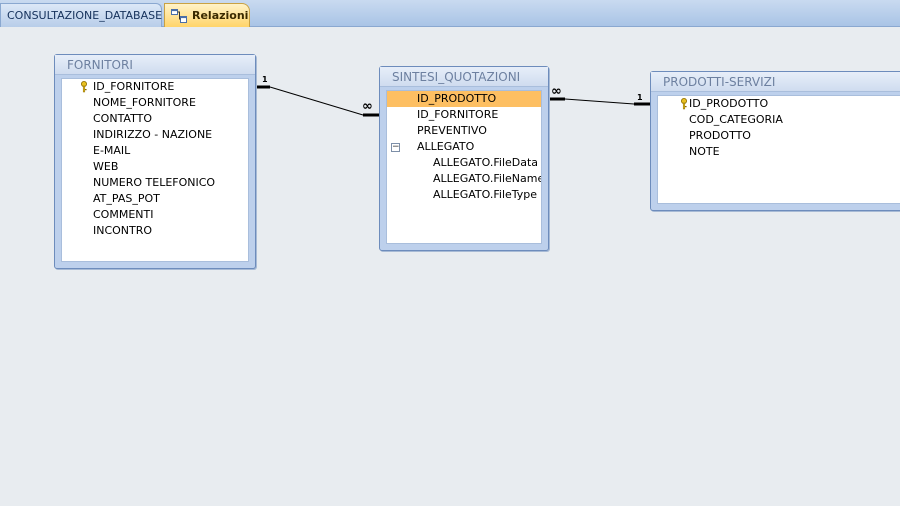  Describe the element at coordinates (155, 231) in the screenshot. I see `field-row: INCONTRO` at that location.